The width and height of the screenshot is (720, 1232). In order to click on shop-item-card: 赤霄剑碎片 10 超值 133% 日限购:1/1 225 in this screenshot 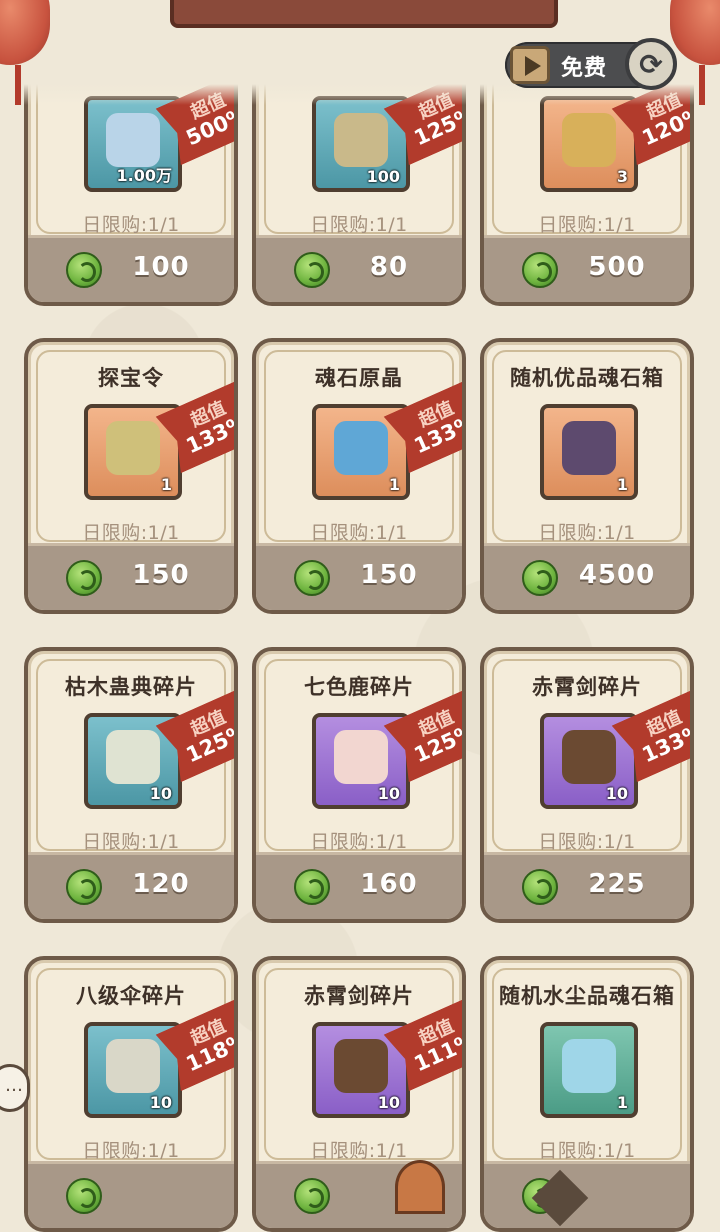, I will do `click(587, 785)`.